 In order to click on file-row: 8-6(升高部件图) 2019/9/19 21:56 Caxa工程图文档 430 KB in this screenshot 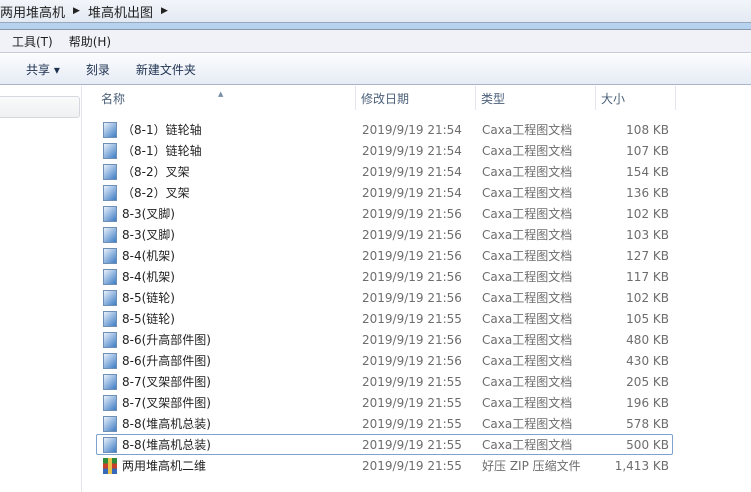, I will do `click(384, 360)`.